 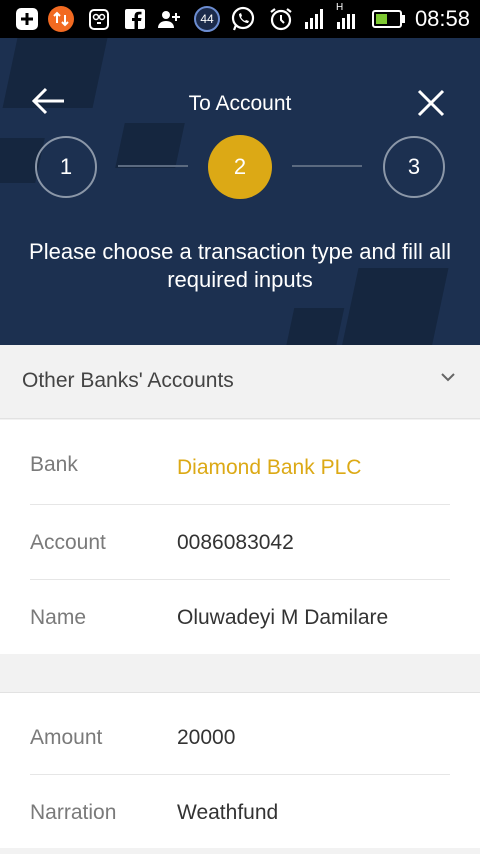 I want to click on signal-type-label: H, so click(x=340, y=7).